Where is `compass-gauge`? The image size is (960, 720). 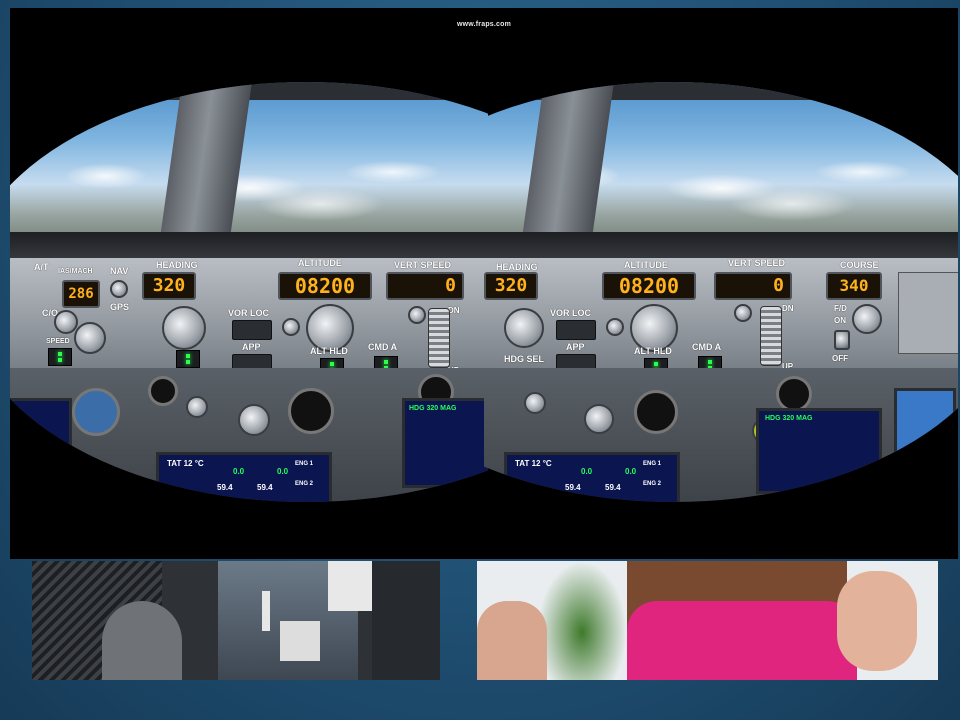
compass-gauge is located at coordinates (311, 411).